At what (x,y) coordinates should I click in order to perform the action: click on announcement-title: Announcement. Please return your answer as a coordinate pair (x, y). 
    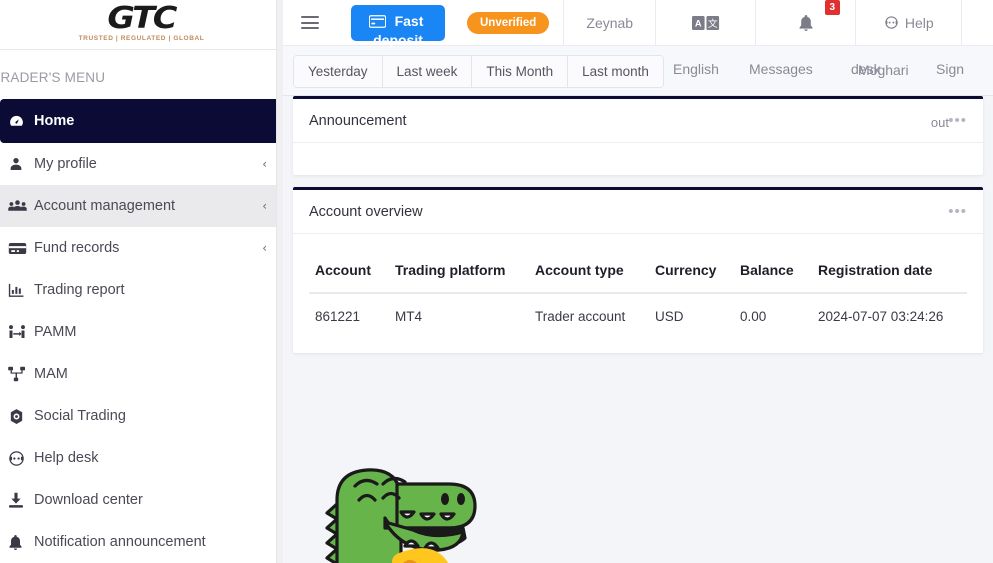
    Looking at the image, I should click on (358, 120).